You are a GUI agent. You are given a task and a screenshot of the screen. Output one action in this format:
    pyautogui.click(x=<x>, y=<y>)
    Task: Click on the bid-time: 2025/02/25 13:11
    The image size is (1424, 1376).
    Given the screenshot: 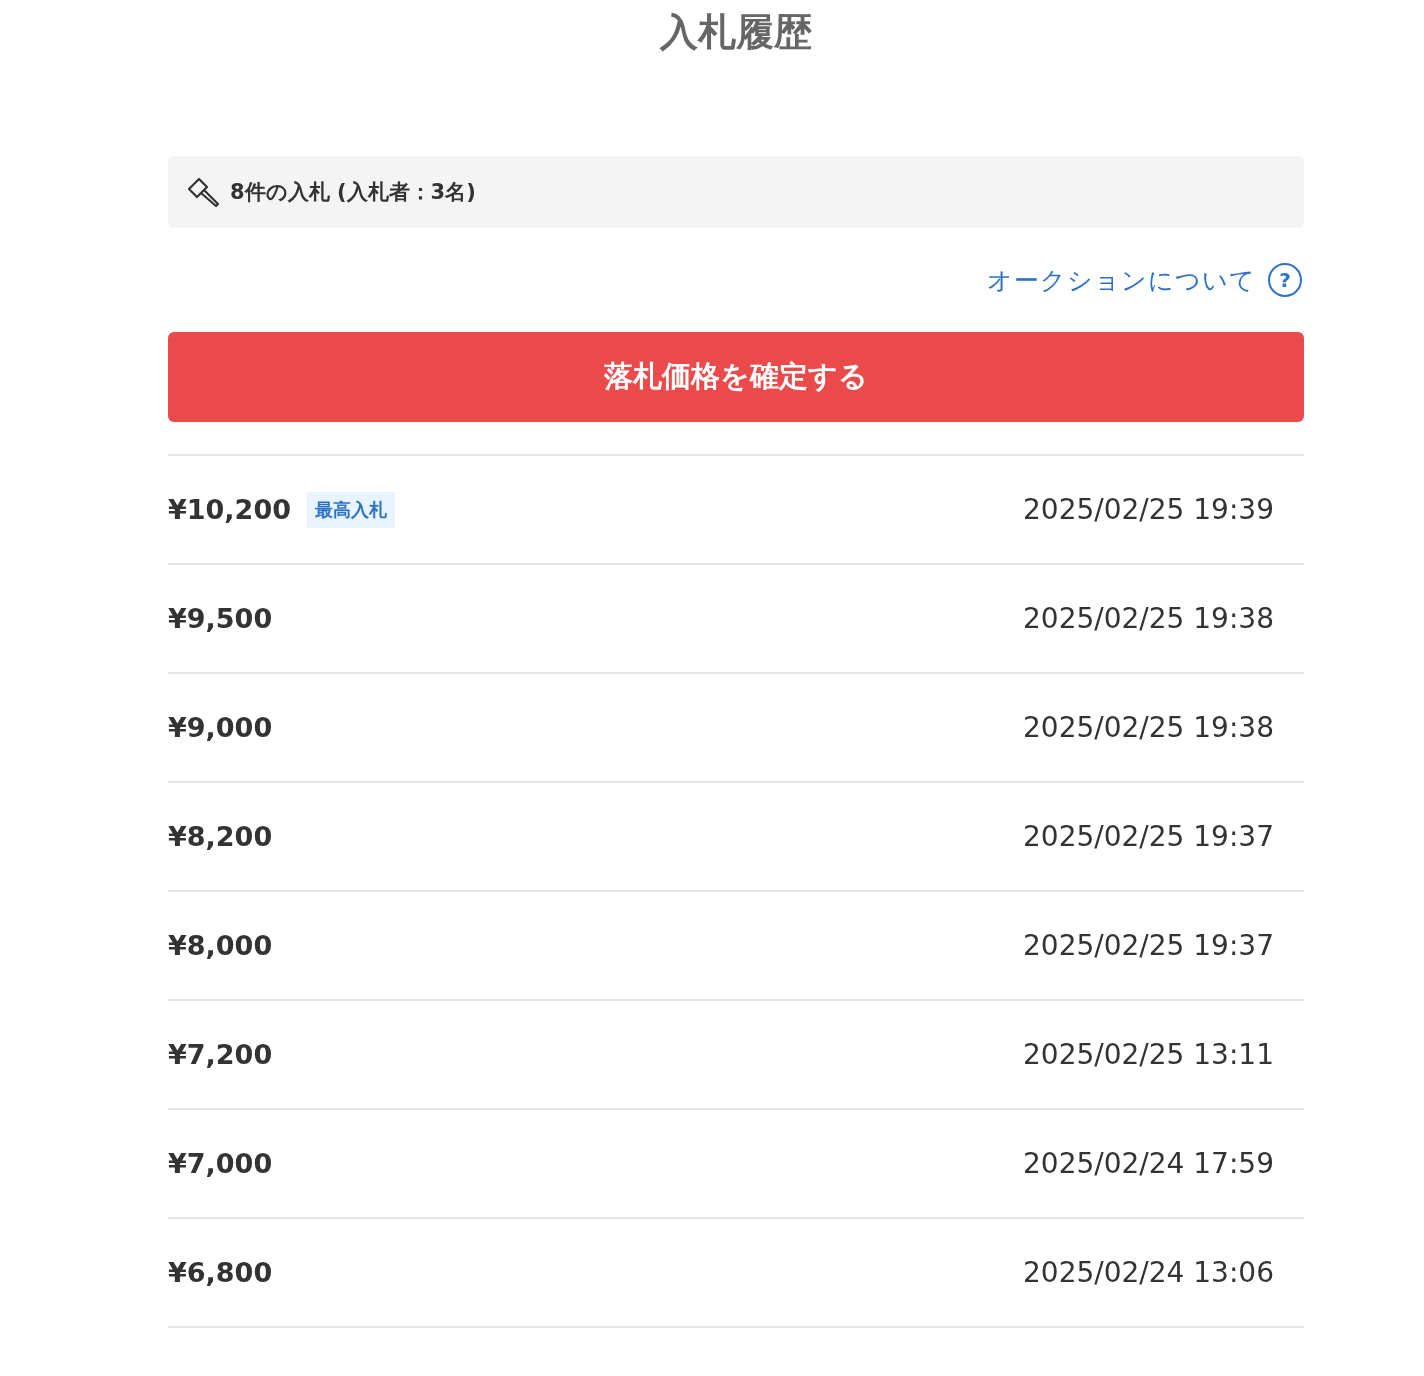 What is the action you would take?
    pyautogui.click(x=1148, y=1054)
    